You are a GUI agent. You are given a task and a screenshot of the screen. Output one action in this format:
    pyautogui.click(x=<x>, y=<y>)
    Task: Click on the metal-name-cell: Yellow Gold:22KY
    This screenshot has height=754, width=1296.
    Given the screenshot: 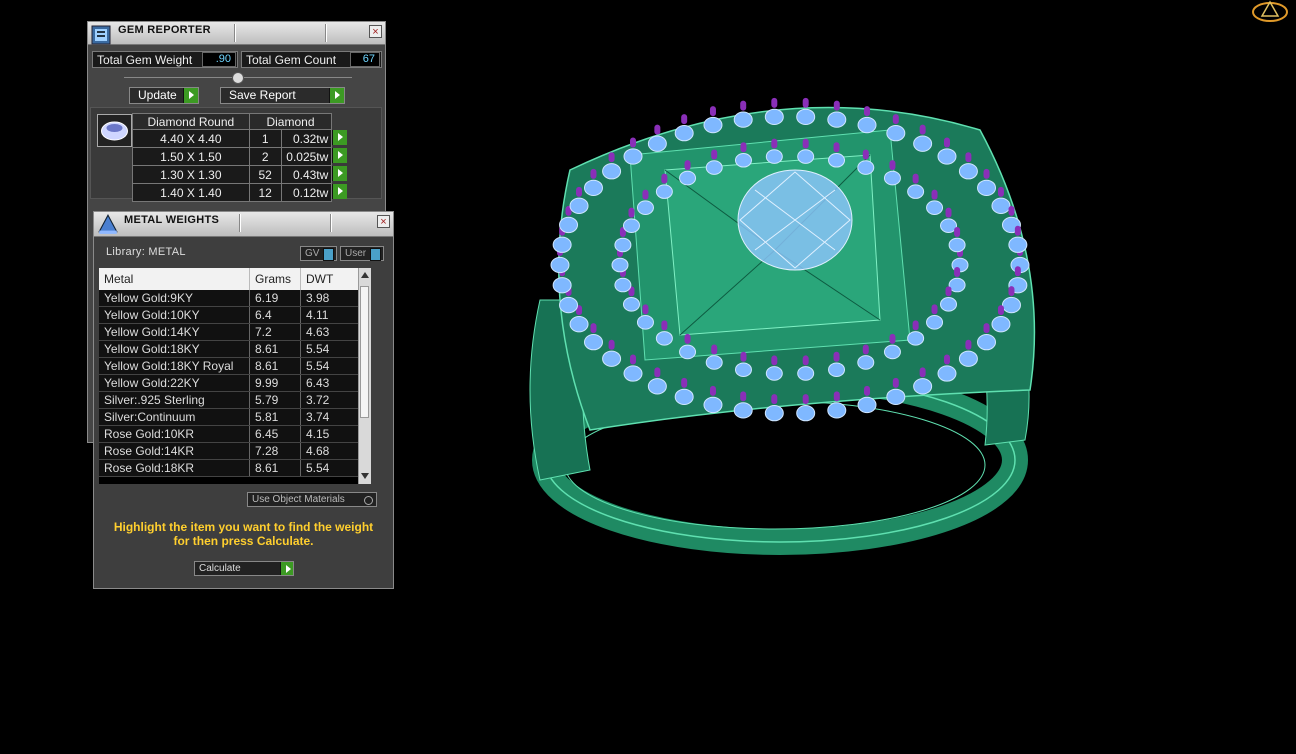 What is the action you would take?
    pyautogui.click(x=174, y=383)
    